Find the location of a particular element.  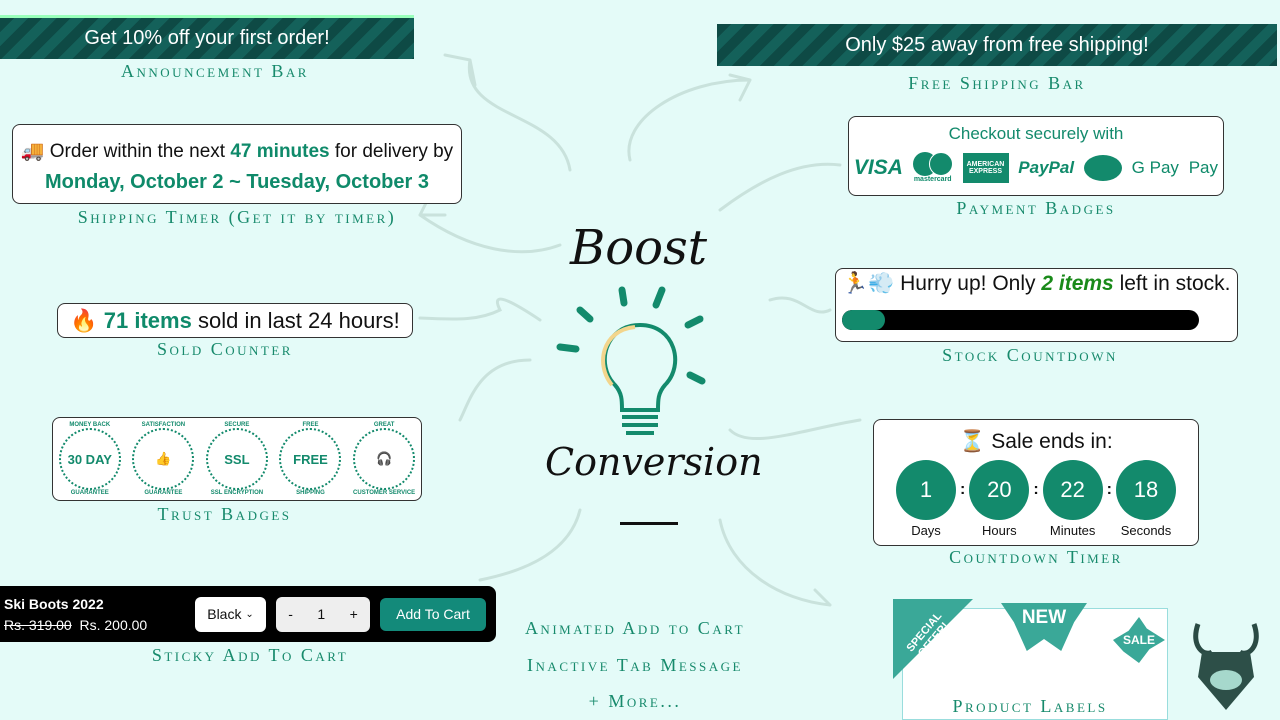

boost-title: Boost is located at coordinates (638, 248).